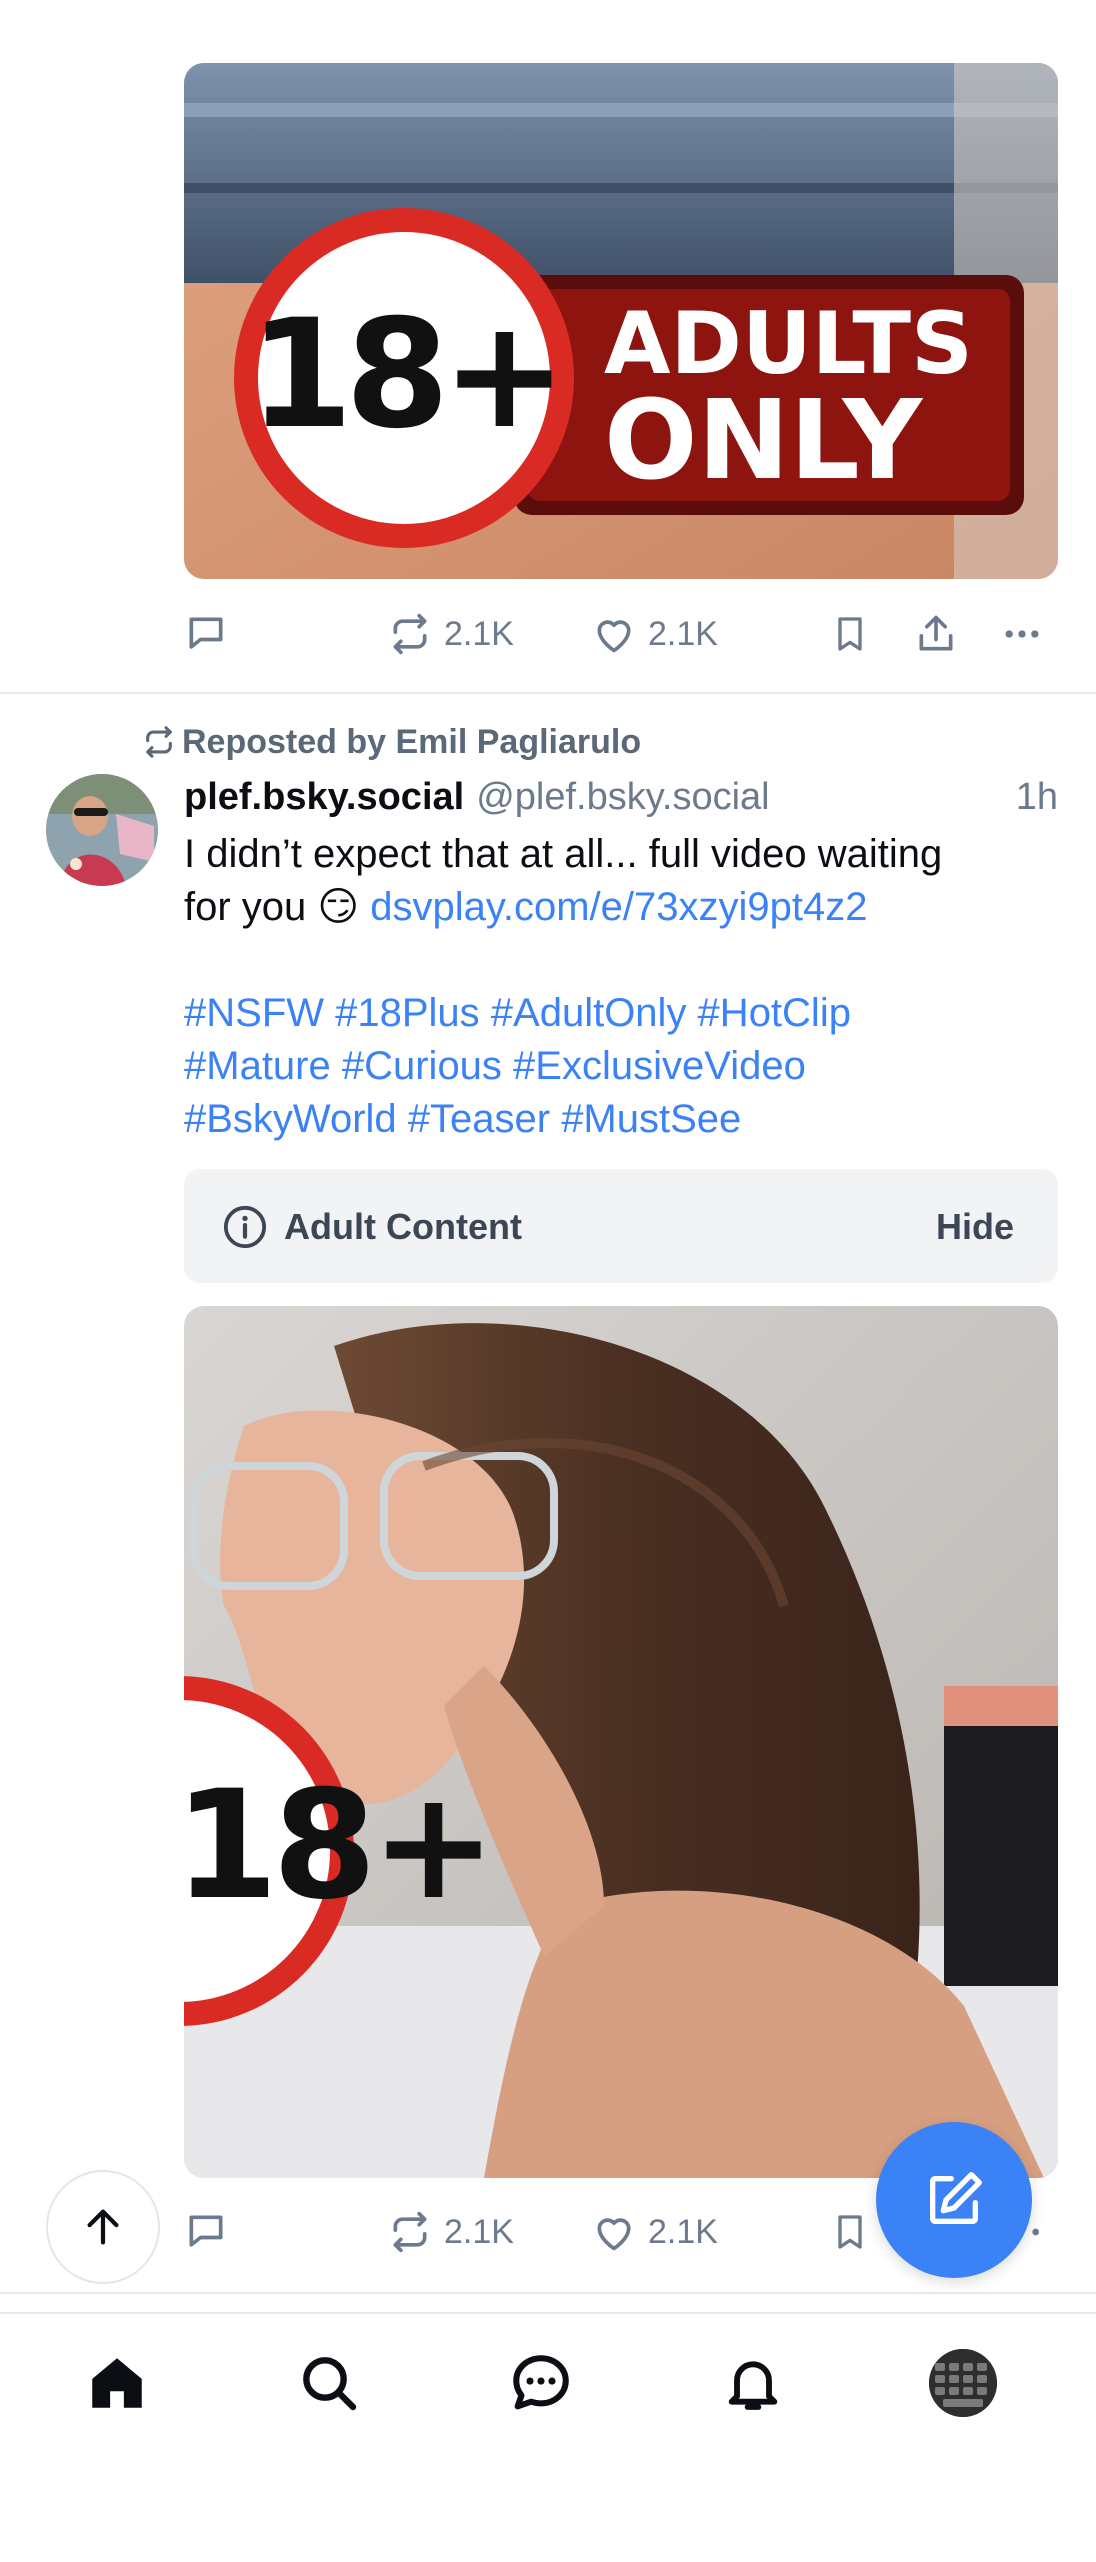  Describe the element at coordinates (403, 1226) in the screenshot. I see `content-warning-label: Adult Content` at that location.